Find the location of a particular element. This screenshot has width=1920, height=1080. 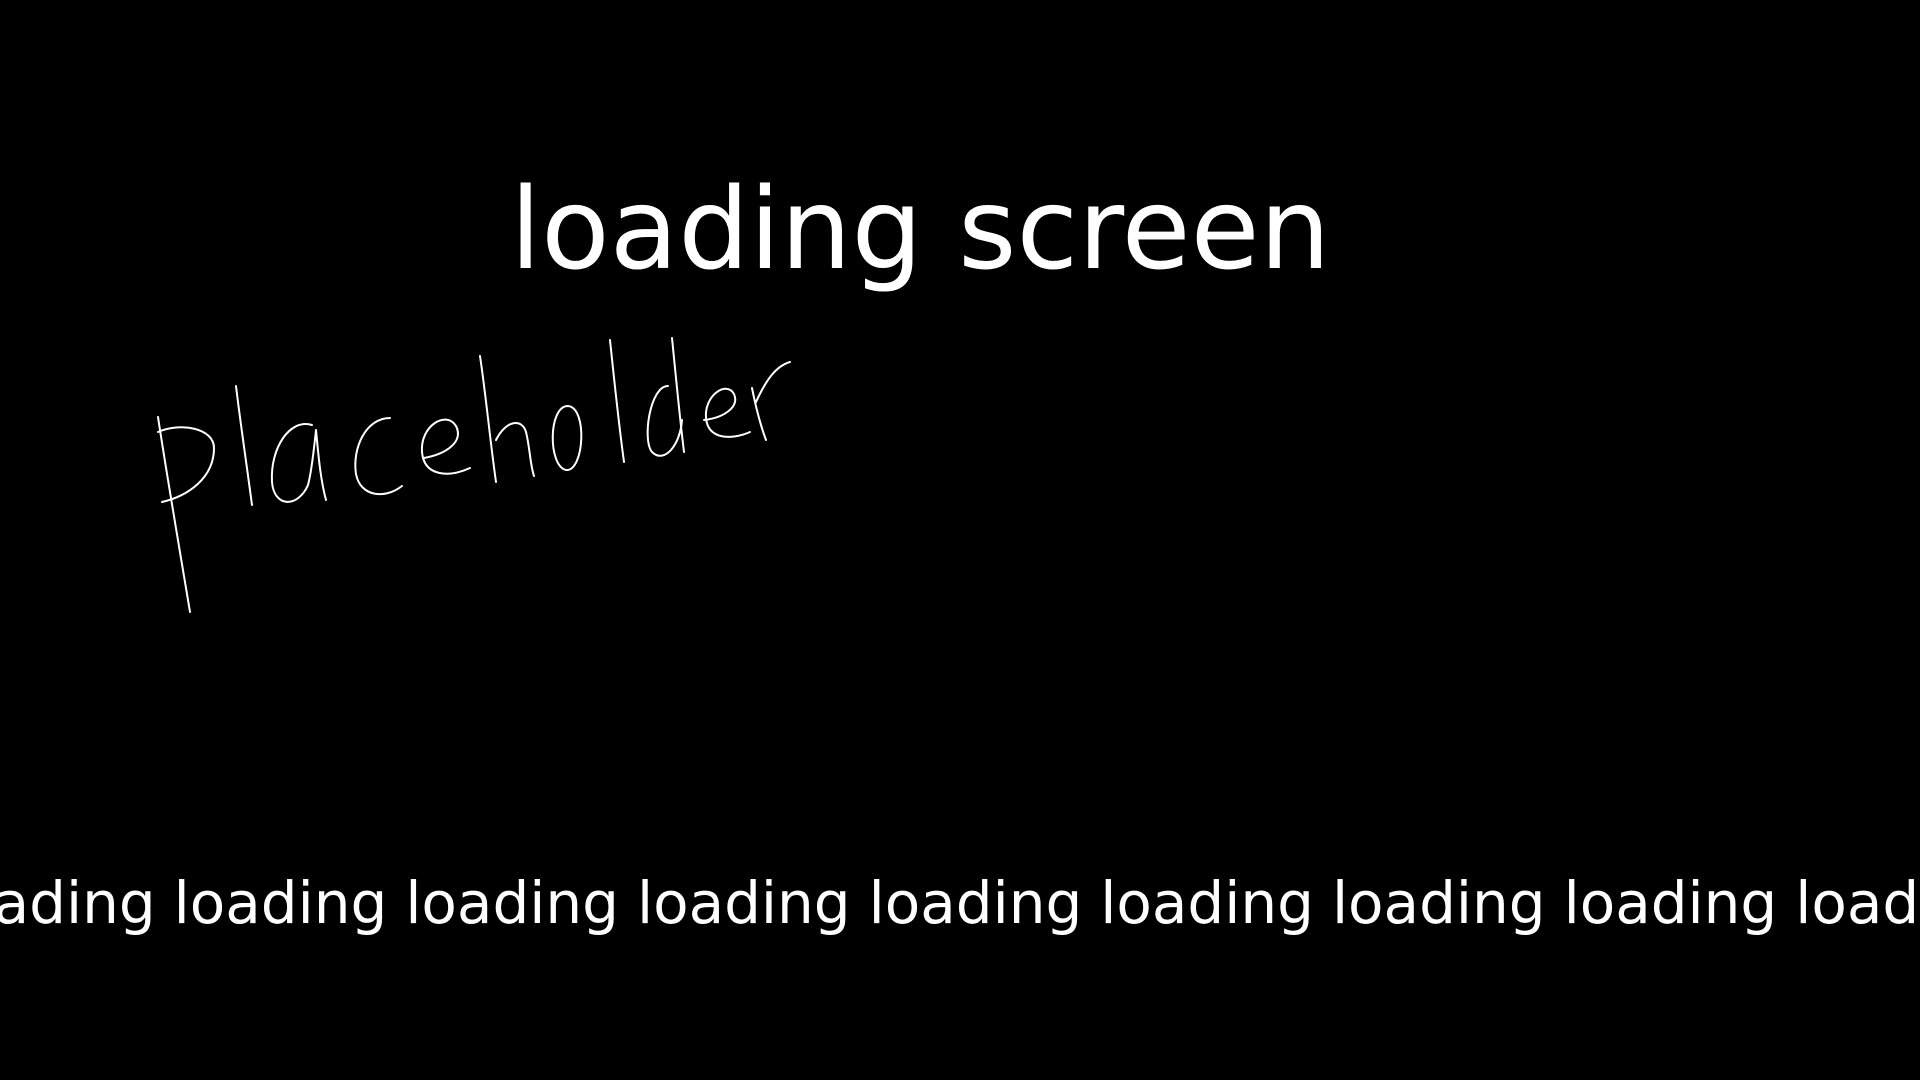

page-title: loading screen is located at coordinates (920, 230).